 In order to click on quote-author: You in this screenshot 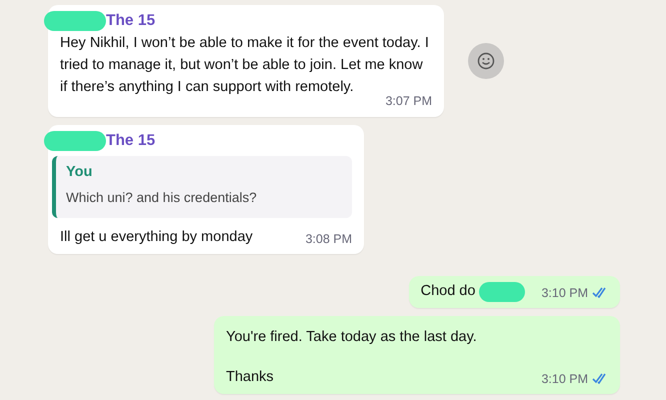, I will do `click(80, 172)`.